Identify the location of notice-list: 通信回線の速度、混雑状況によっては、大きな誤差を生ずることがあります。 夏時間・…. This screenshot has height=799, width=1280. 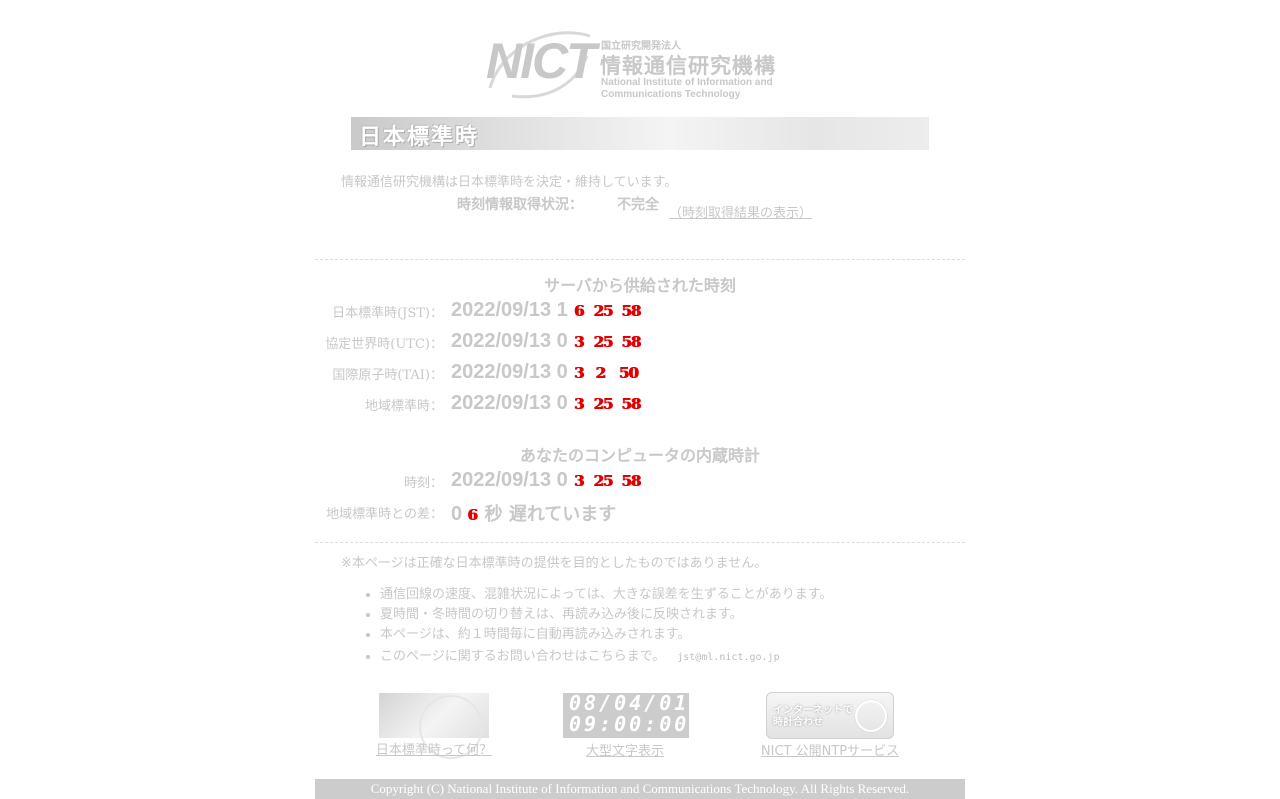
(596, 626).